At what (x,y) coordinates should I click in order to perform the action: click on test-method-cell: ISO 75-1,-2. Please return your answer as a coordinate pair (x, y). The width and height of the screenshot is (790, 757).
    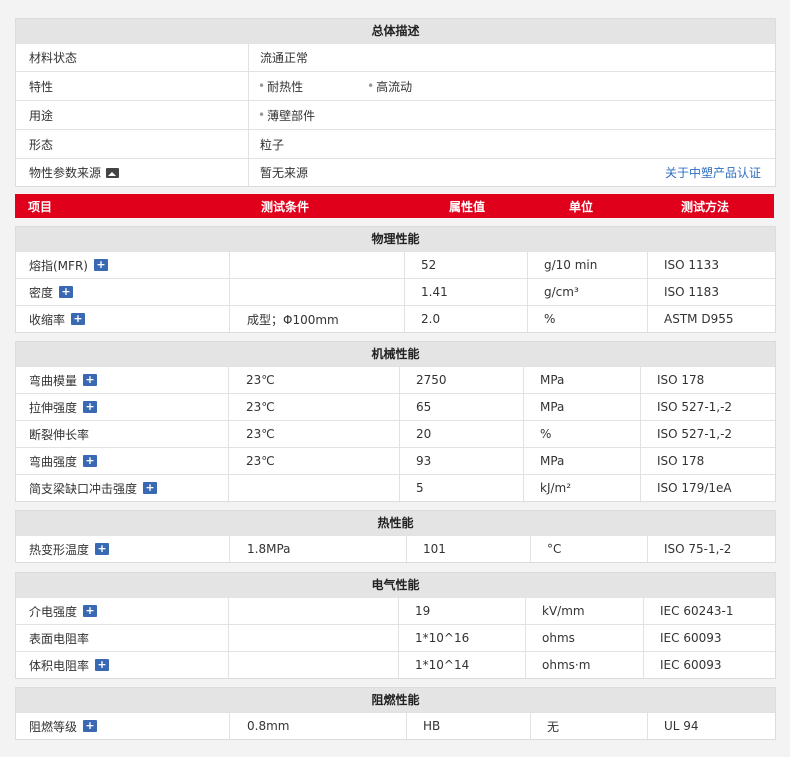
    Looking at the image, I should click on (711, 549).